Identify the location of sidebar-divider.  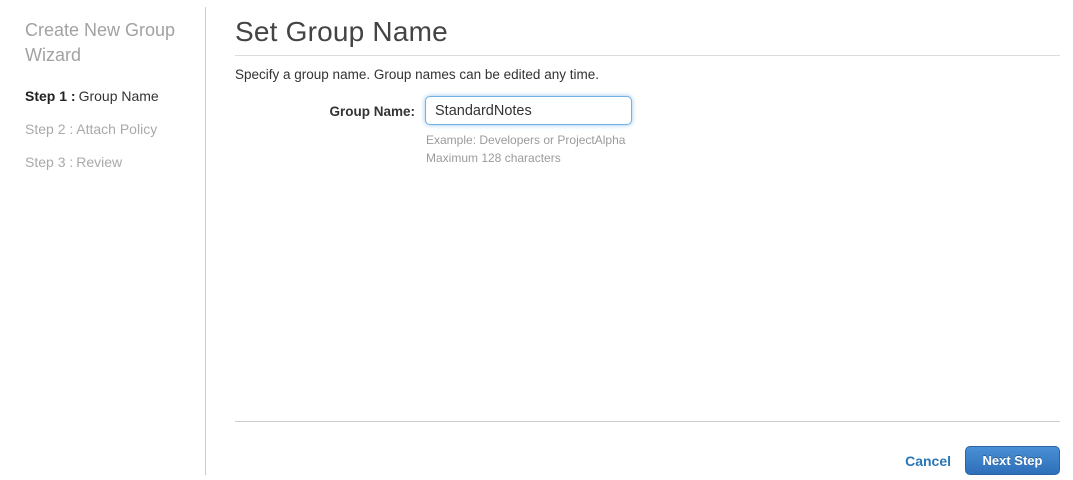
(205, 241).